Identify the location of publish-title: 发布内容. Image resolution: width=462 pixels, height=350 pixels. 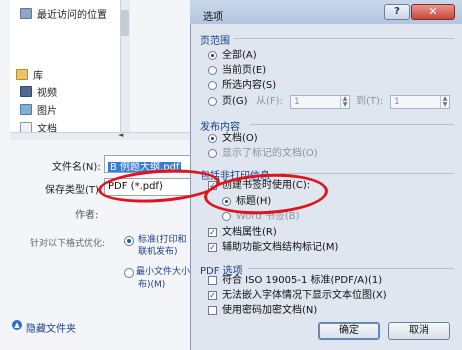
(220, 127).